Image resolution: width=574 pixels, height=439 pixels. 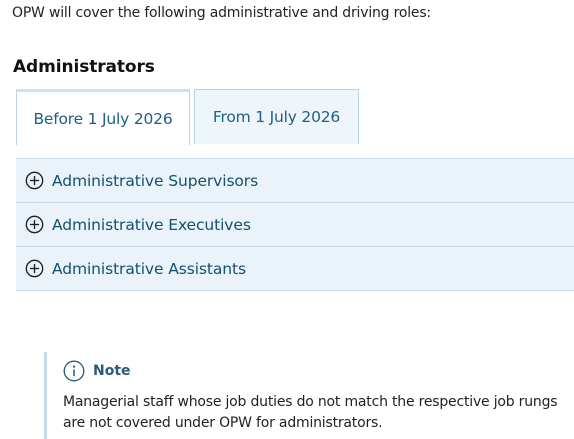 I want to click on note-title: Note, so click(x=112, y=371).